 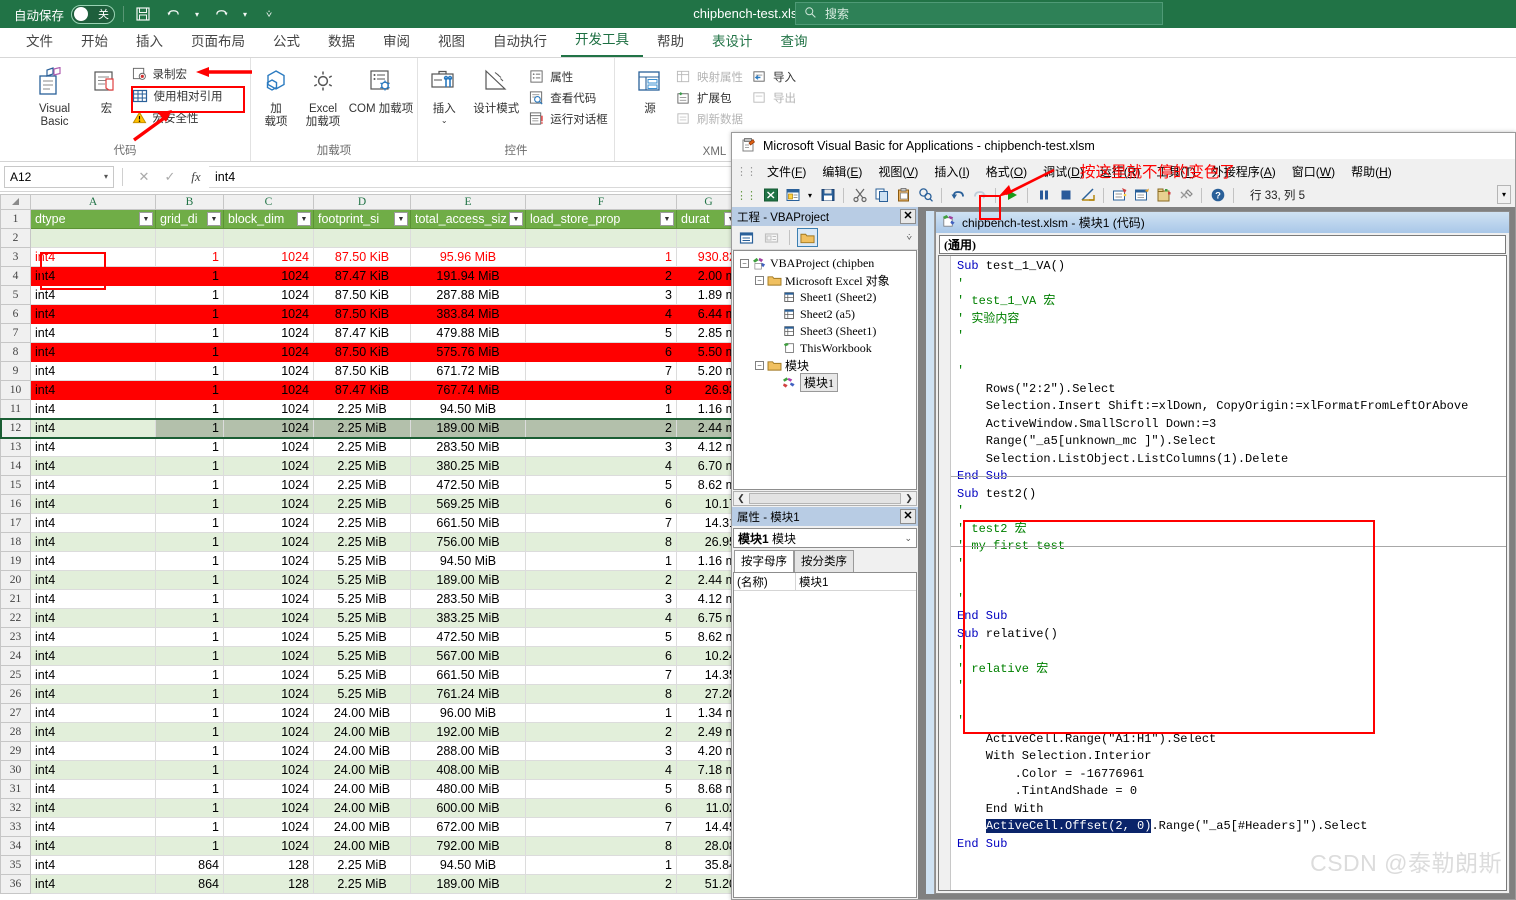 I want to click on project-tree-item-1: − Microsoft Excel 对象, so click(x=825, y=280).